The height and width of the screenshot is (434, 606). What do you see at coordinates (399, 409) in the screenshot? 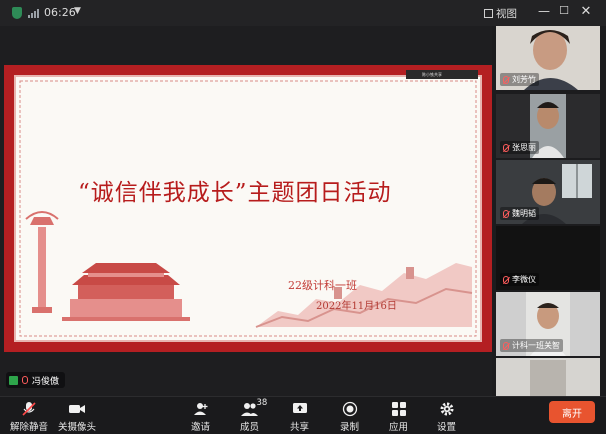
I see `apps-grid-icon` at bounding box center [399, 409].